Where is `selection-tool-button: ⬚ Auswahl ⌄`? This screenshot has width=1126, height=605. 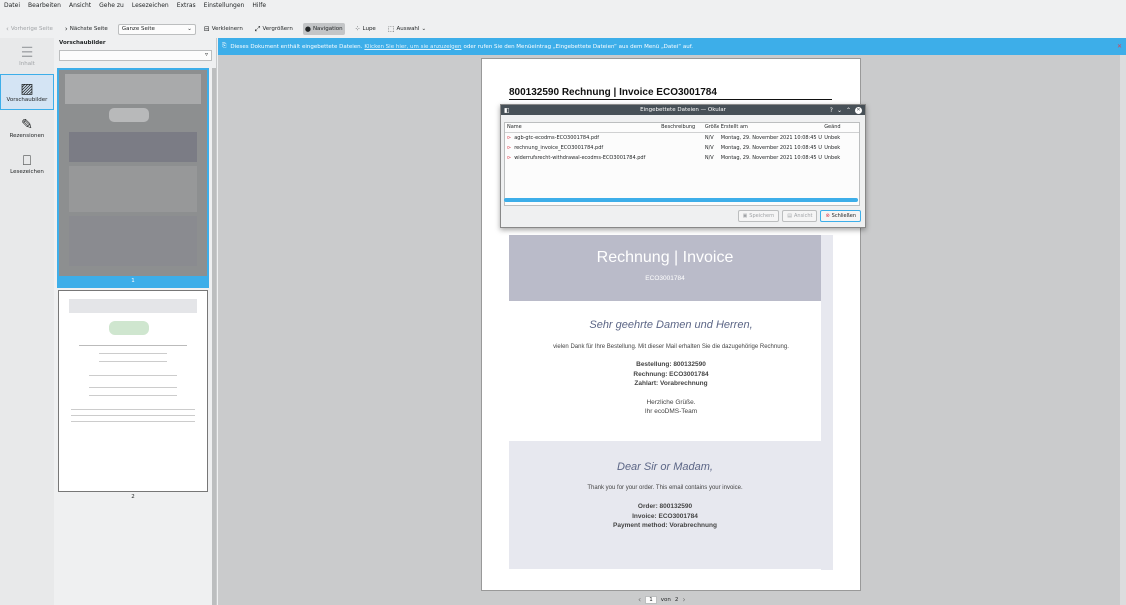 selection-tool-button: ⬚ Auswahl ⌄ is located at coordinates (407, 29).